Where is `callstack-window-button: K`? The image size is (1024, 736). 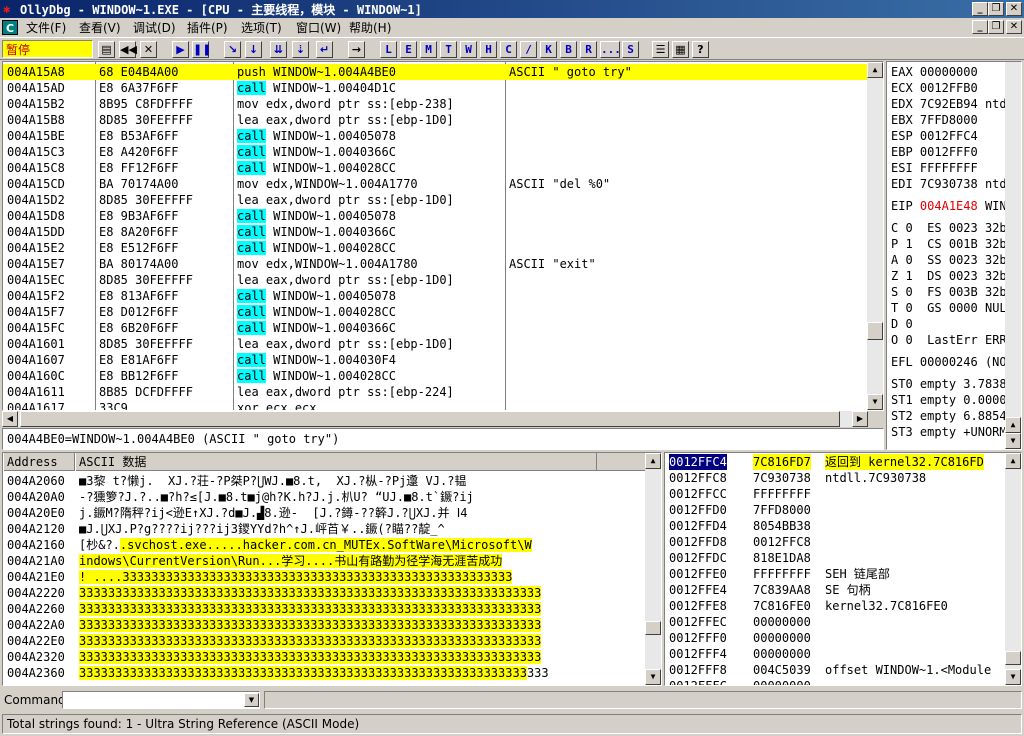
callstack-window-button: K is located at coordinates (548, 49).